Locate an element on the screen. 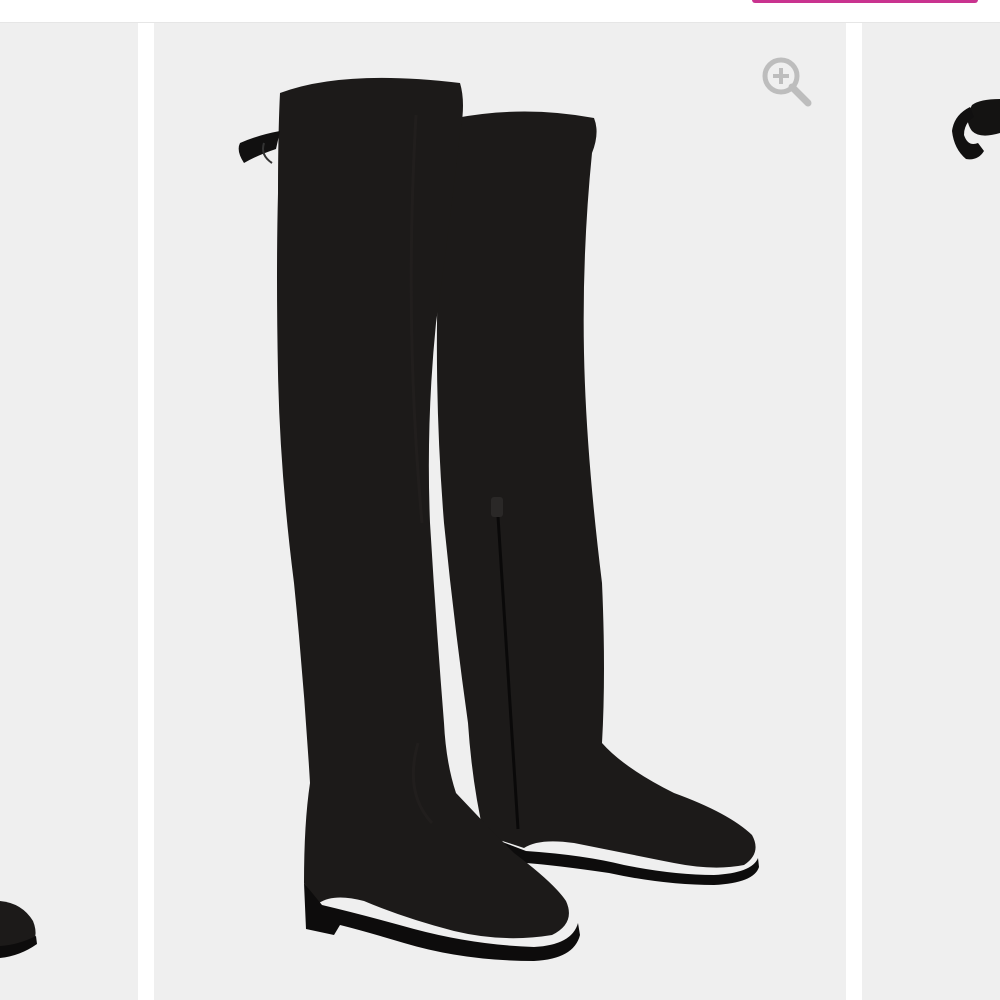 The image size is (1000, 1000). gallery-image-previous is located at coordinates (69, 511).